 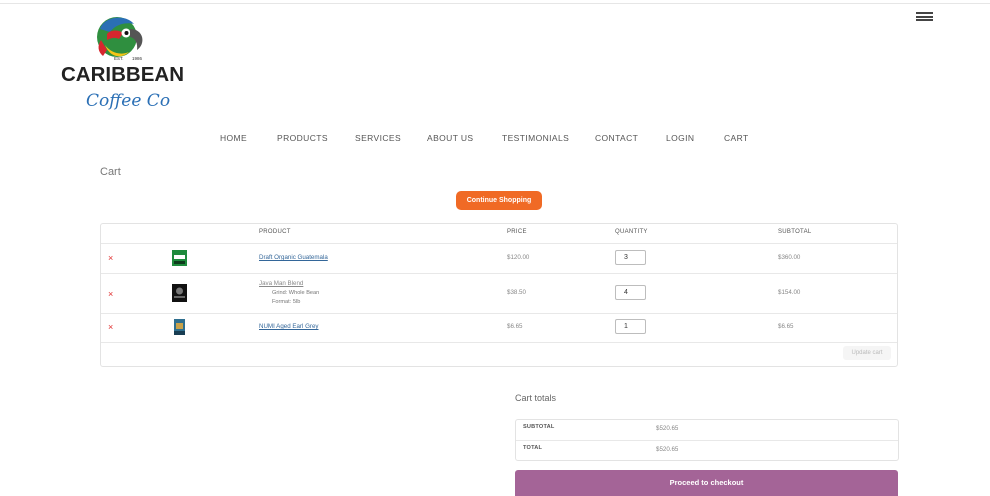 What do you see at coordinates (616, 138) in the screenshot?
I see `nav-contact: CONTACT` at bounding box center [616, 138].